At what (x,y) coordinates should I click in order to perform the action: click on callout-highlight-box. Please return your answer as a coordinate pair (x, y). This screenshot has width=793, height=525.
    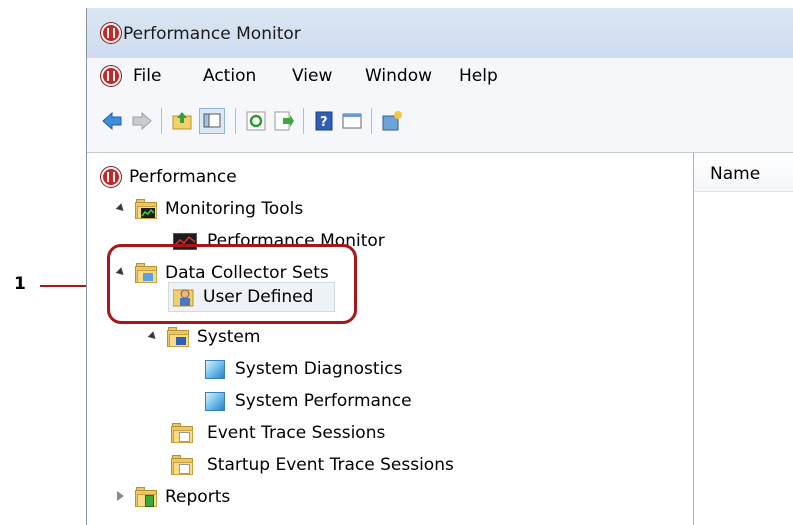
    Looking at the image, I should click on (232, 284).